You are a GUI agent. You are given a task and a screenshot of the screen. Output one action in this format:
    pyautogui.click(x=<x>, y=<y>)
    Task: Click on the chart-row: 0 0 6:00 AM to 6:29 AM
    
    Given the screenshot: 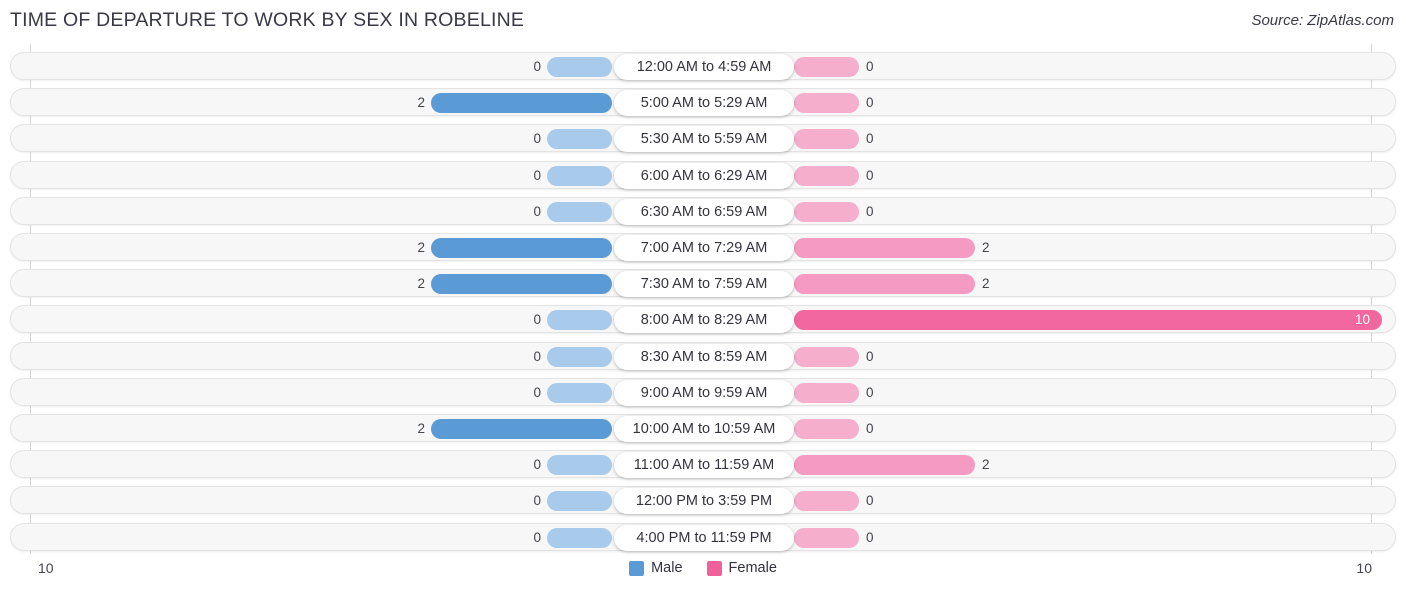 What is the action you would take?
    pyautogui.click(x=703, y=174)
    